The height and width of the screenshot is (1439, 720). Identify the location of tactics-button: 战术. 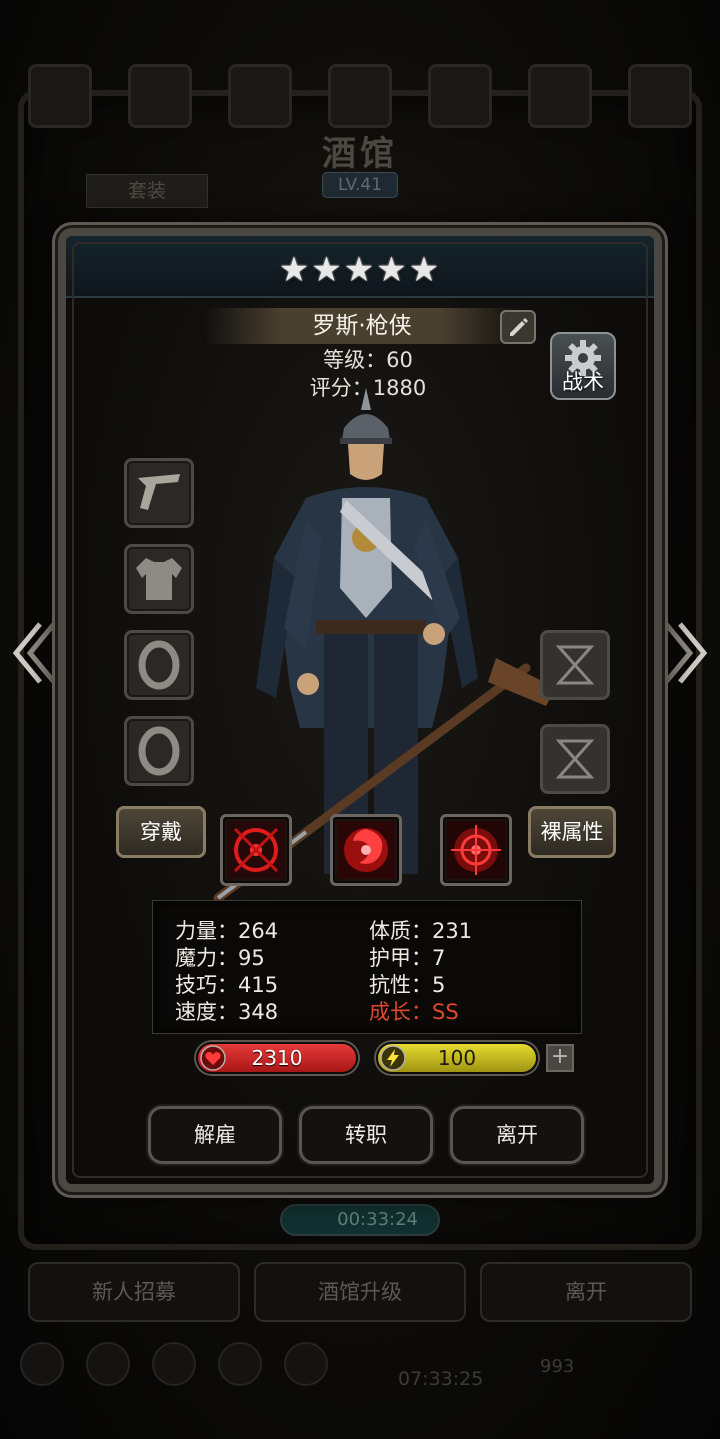
(583, 366).